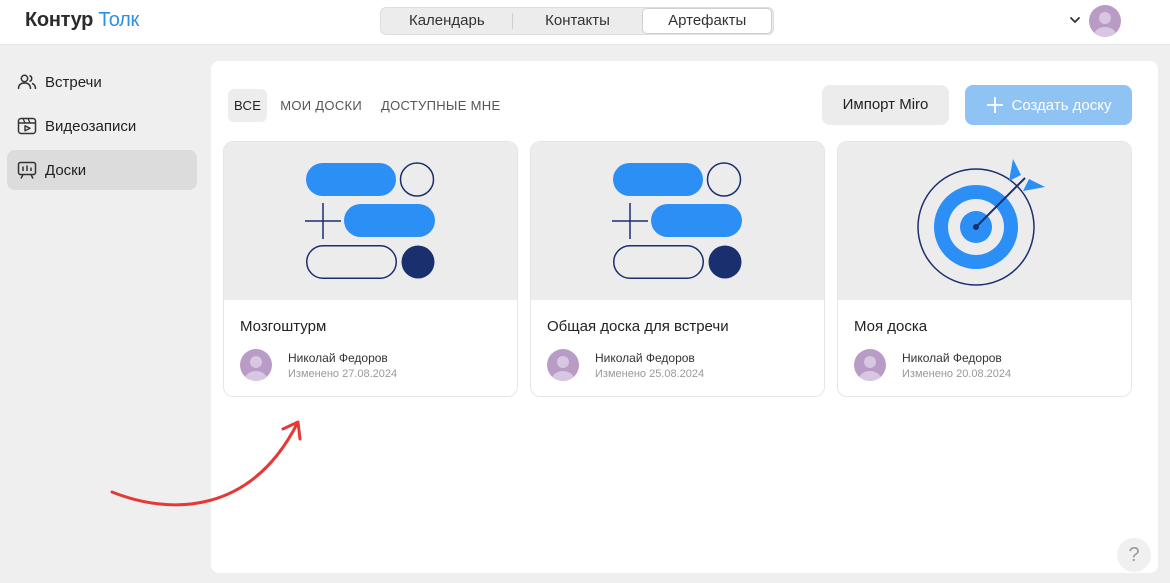  I want to click on sidebar: Встречи Видеозаписи Доски, so click(102, 128).